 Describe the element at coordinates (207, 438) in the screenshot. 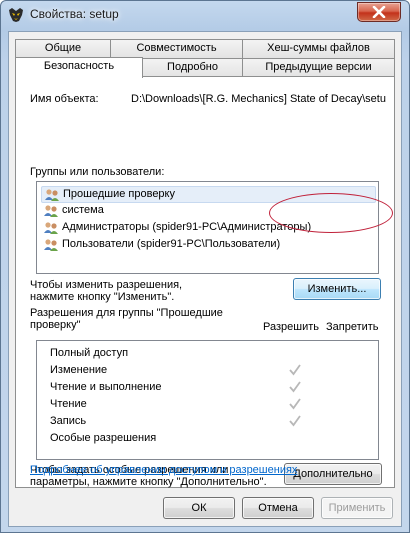

I see `table-row: Особые разрешения` at that location.